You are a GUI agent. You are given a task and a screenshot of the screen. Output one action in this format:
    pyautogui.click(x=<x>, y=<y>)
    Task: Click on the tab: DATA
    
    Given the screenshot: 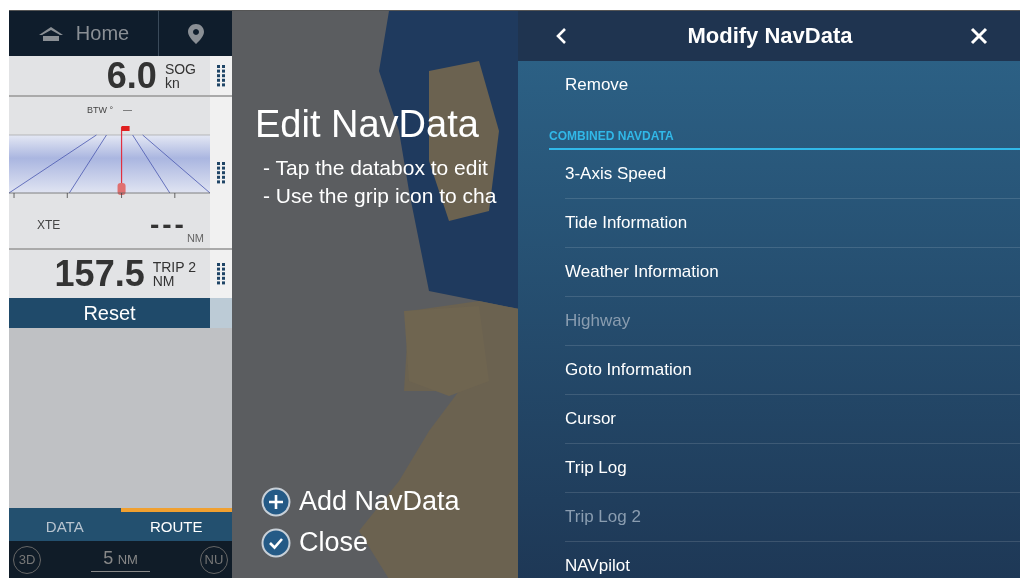 What is the action you would take?
    pyautogui.click(x=65, y=524)
    